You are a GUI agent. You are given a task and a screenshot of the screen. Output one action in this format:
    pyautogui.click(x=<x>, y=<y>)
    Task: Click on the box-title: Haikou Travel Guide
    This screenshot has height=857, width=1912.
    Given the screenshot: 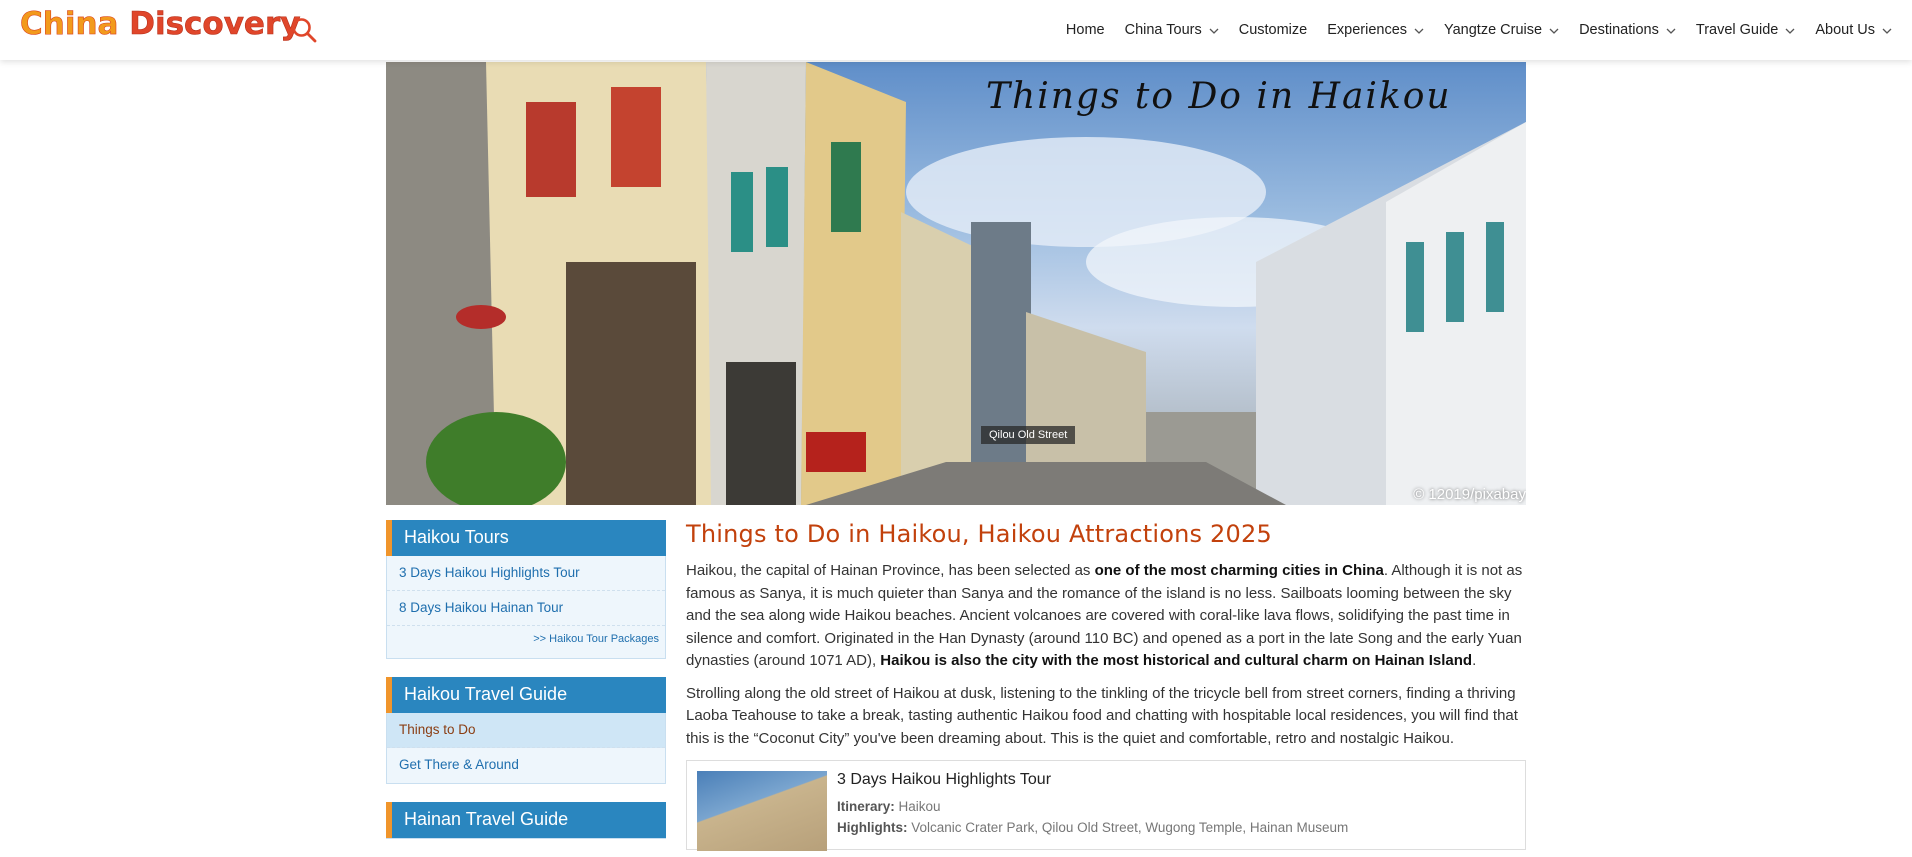 What is the action you would take?
    pyautogui.click(x=526, y=695)
    